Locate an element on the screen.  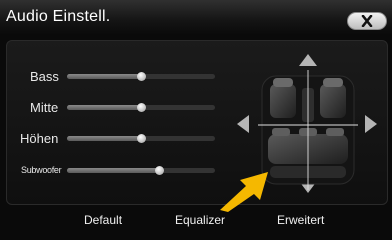
pointer-arrow-icon is located at coordinates (244, 192).